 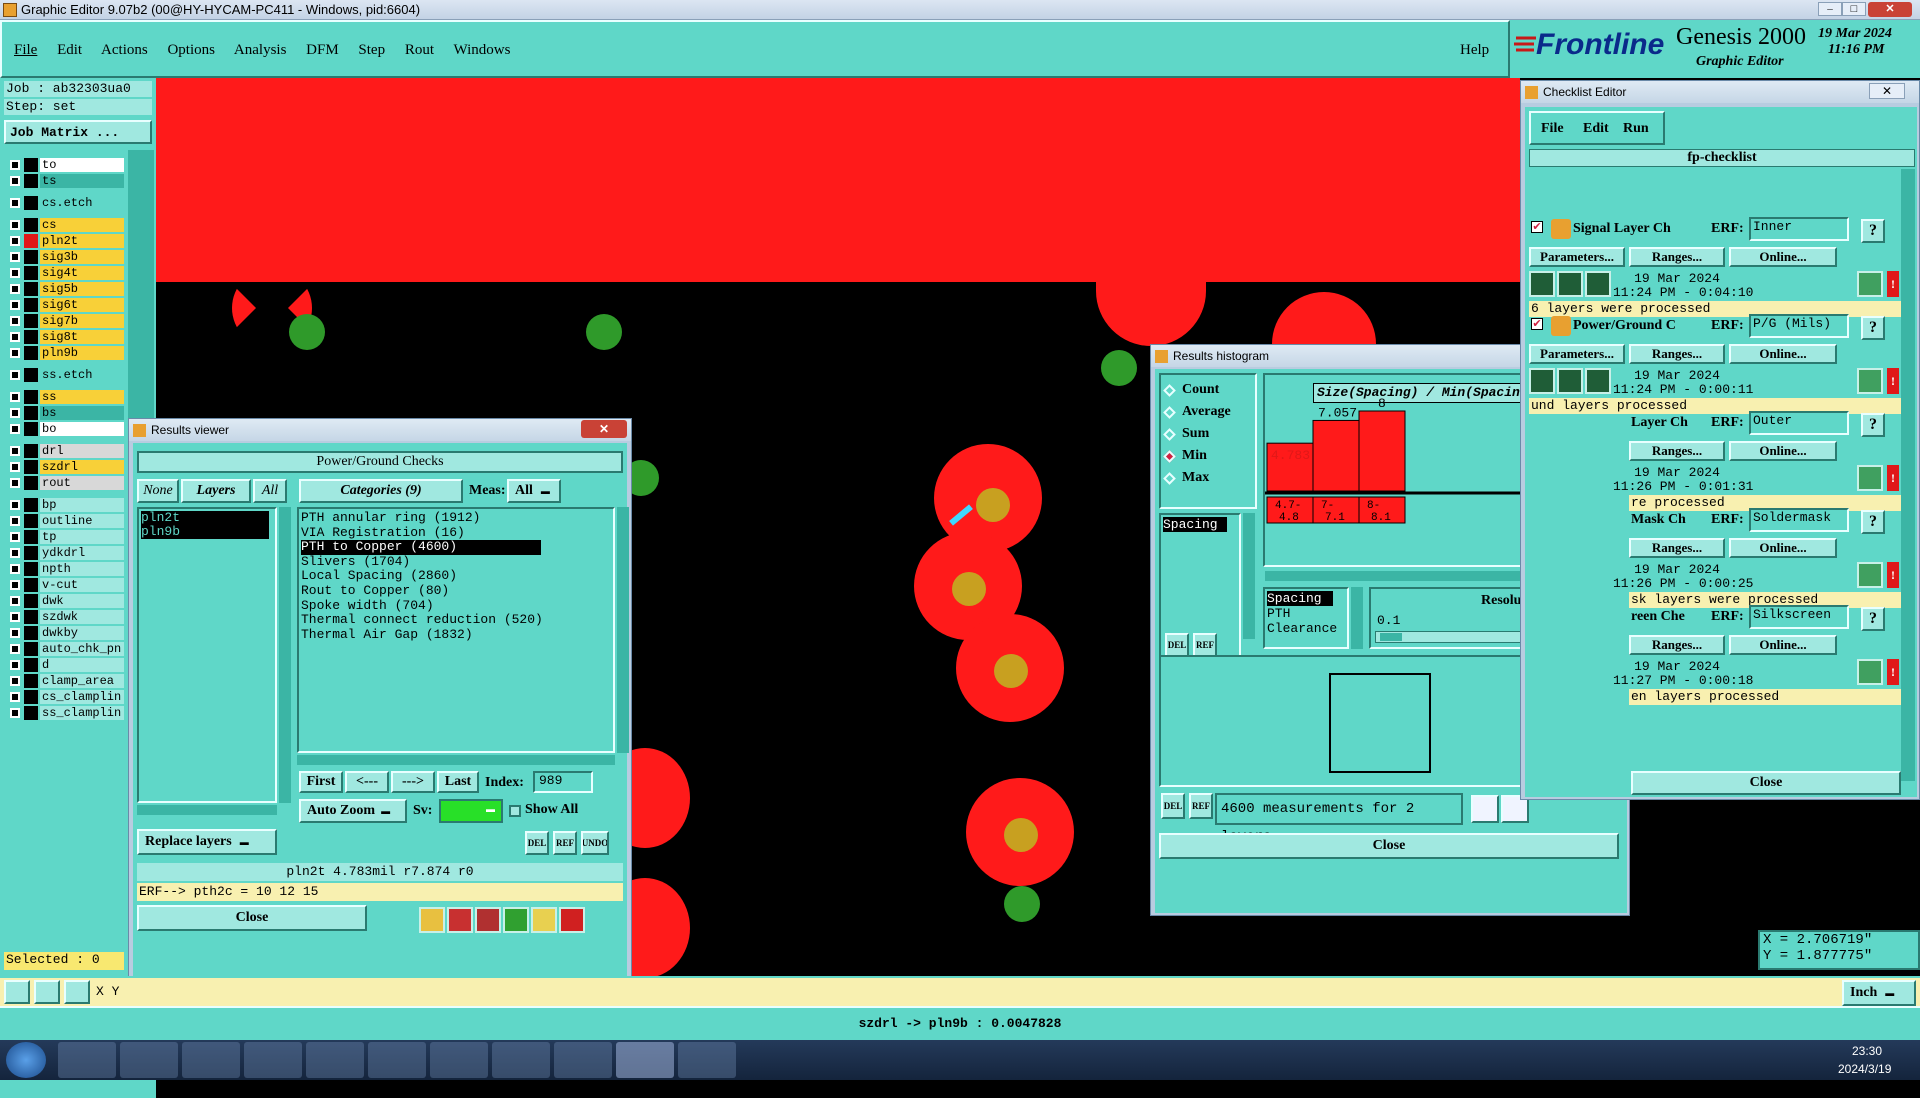 I want to click on layer-row: rout, so click(x=64, y=483).